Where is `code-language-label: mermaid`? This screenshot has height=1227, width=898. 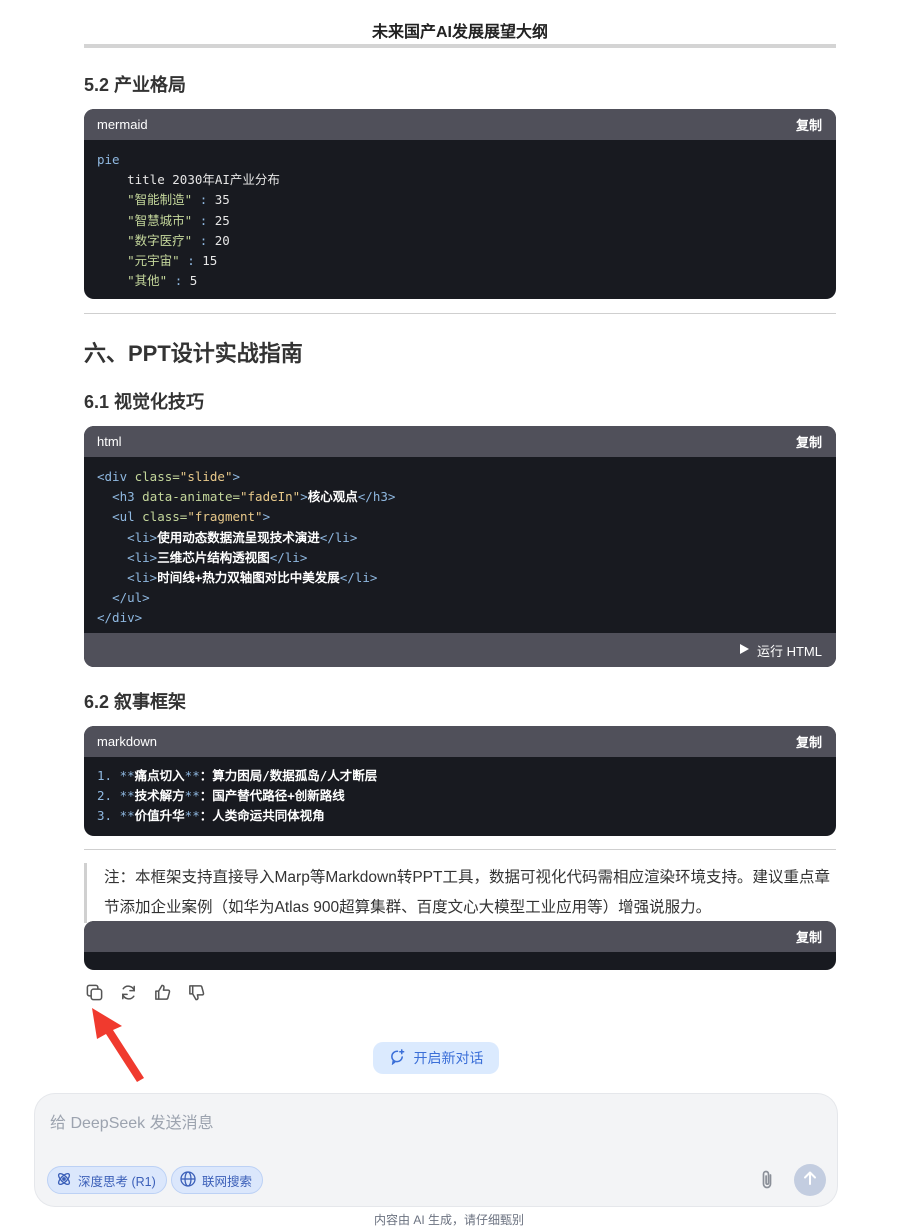
code-language-label: mermaid is located at coordinates (122, 124).